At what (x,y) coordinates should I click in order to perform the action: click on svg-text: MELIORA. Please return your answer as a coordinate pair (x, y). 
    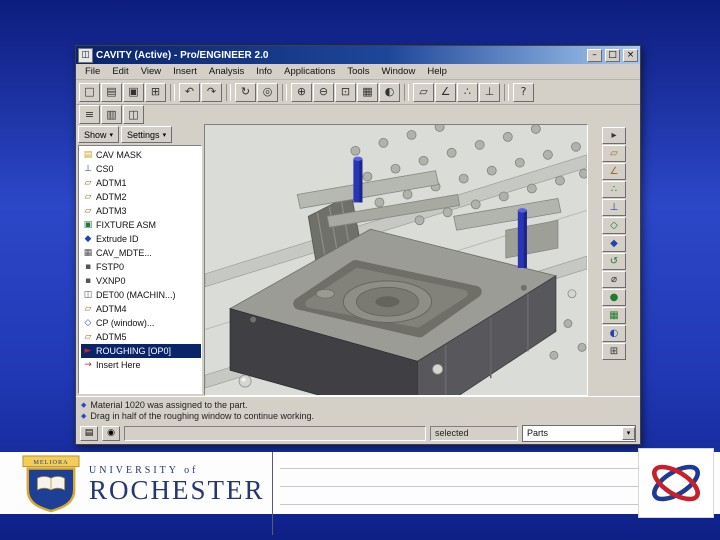
    Looking at the image, I should click on (50, 462).